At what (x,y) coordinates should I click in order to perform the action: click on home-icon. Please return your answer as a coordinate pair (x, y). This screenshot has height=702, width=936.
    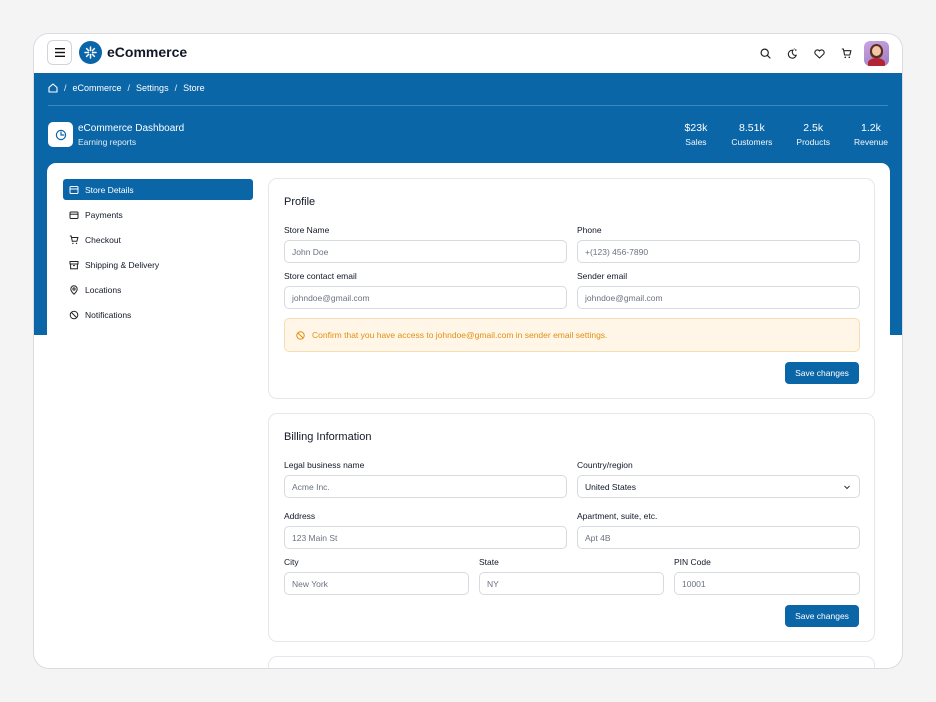
    Looking at the image, I should click on (53, 88).